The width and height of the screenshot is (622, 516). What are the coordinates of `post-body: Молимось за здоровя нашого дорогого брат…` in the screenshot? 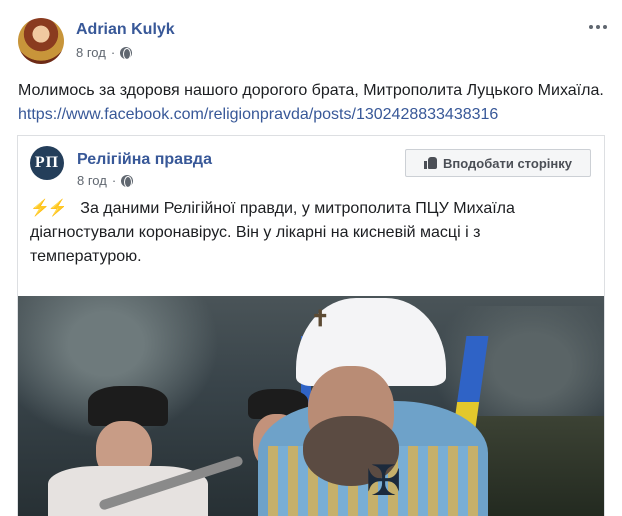 It's located at (311, 90).